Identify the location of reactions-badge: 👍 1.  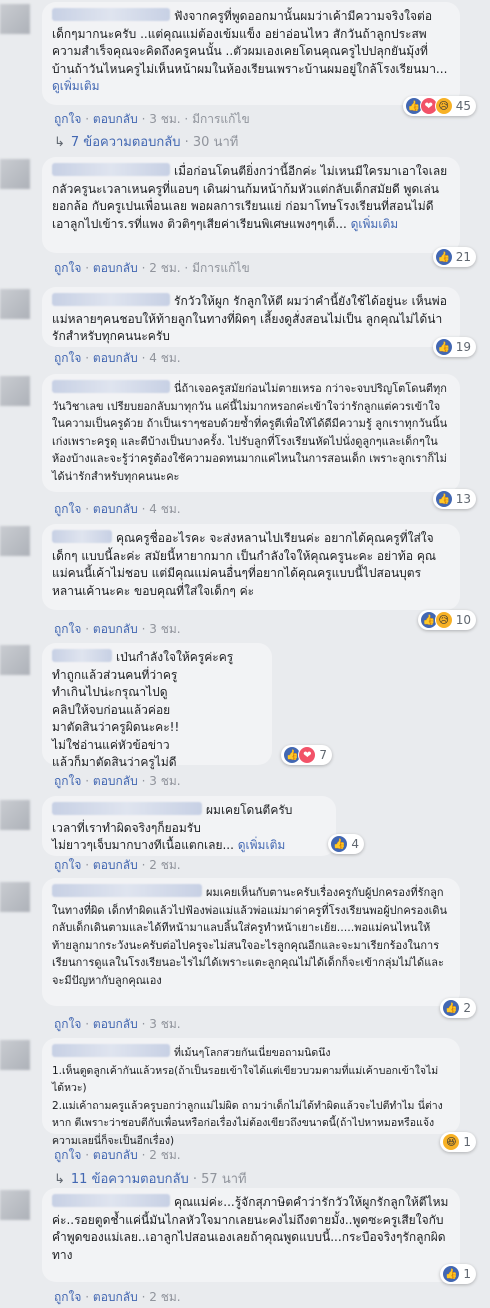
(458, 1274).